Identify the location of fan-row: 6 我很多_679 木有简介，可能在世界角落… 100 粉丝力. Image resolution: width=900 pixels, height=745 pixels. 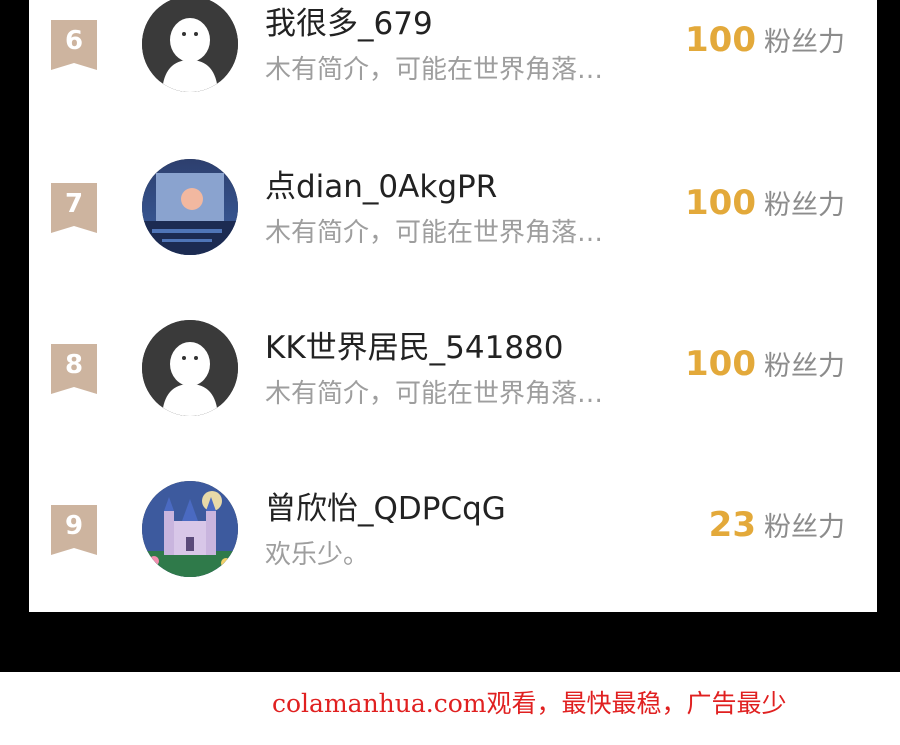
(453, 47).